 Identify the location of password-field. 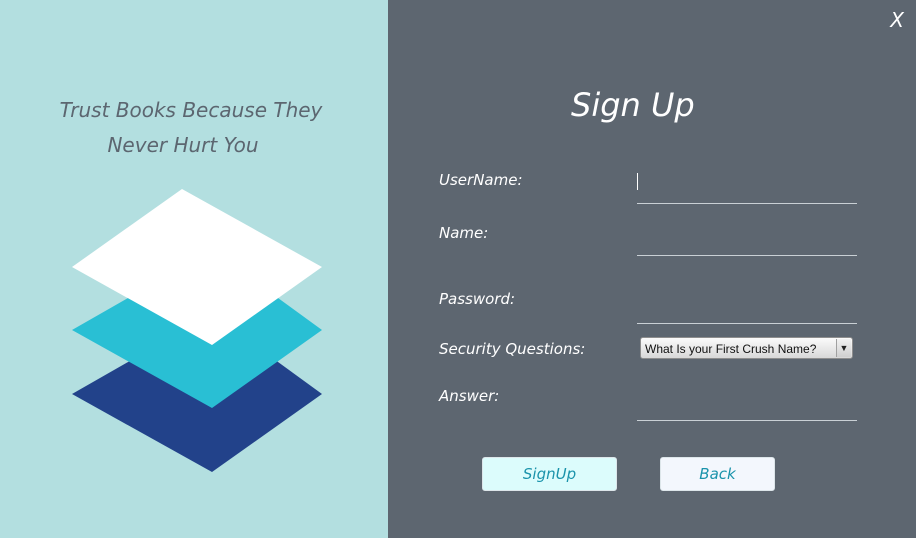
(747, 310).